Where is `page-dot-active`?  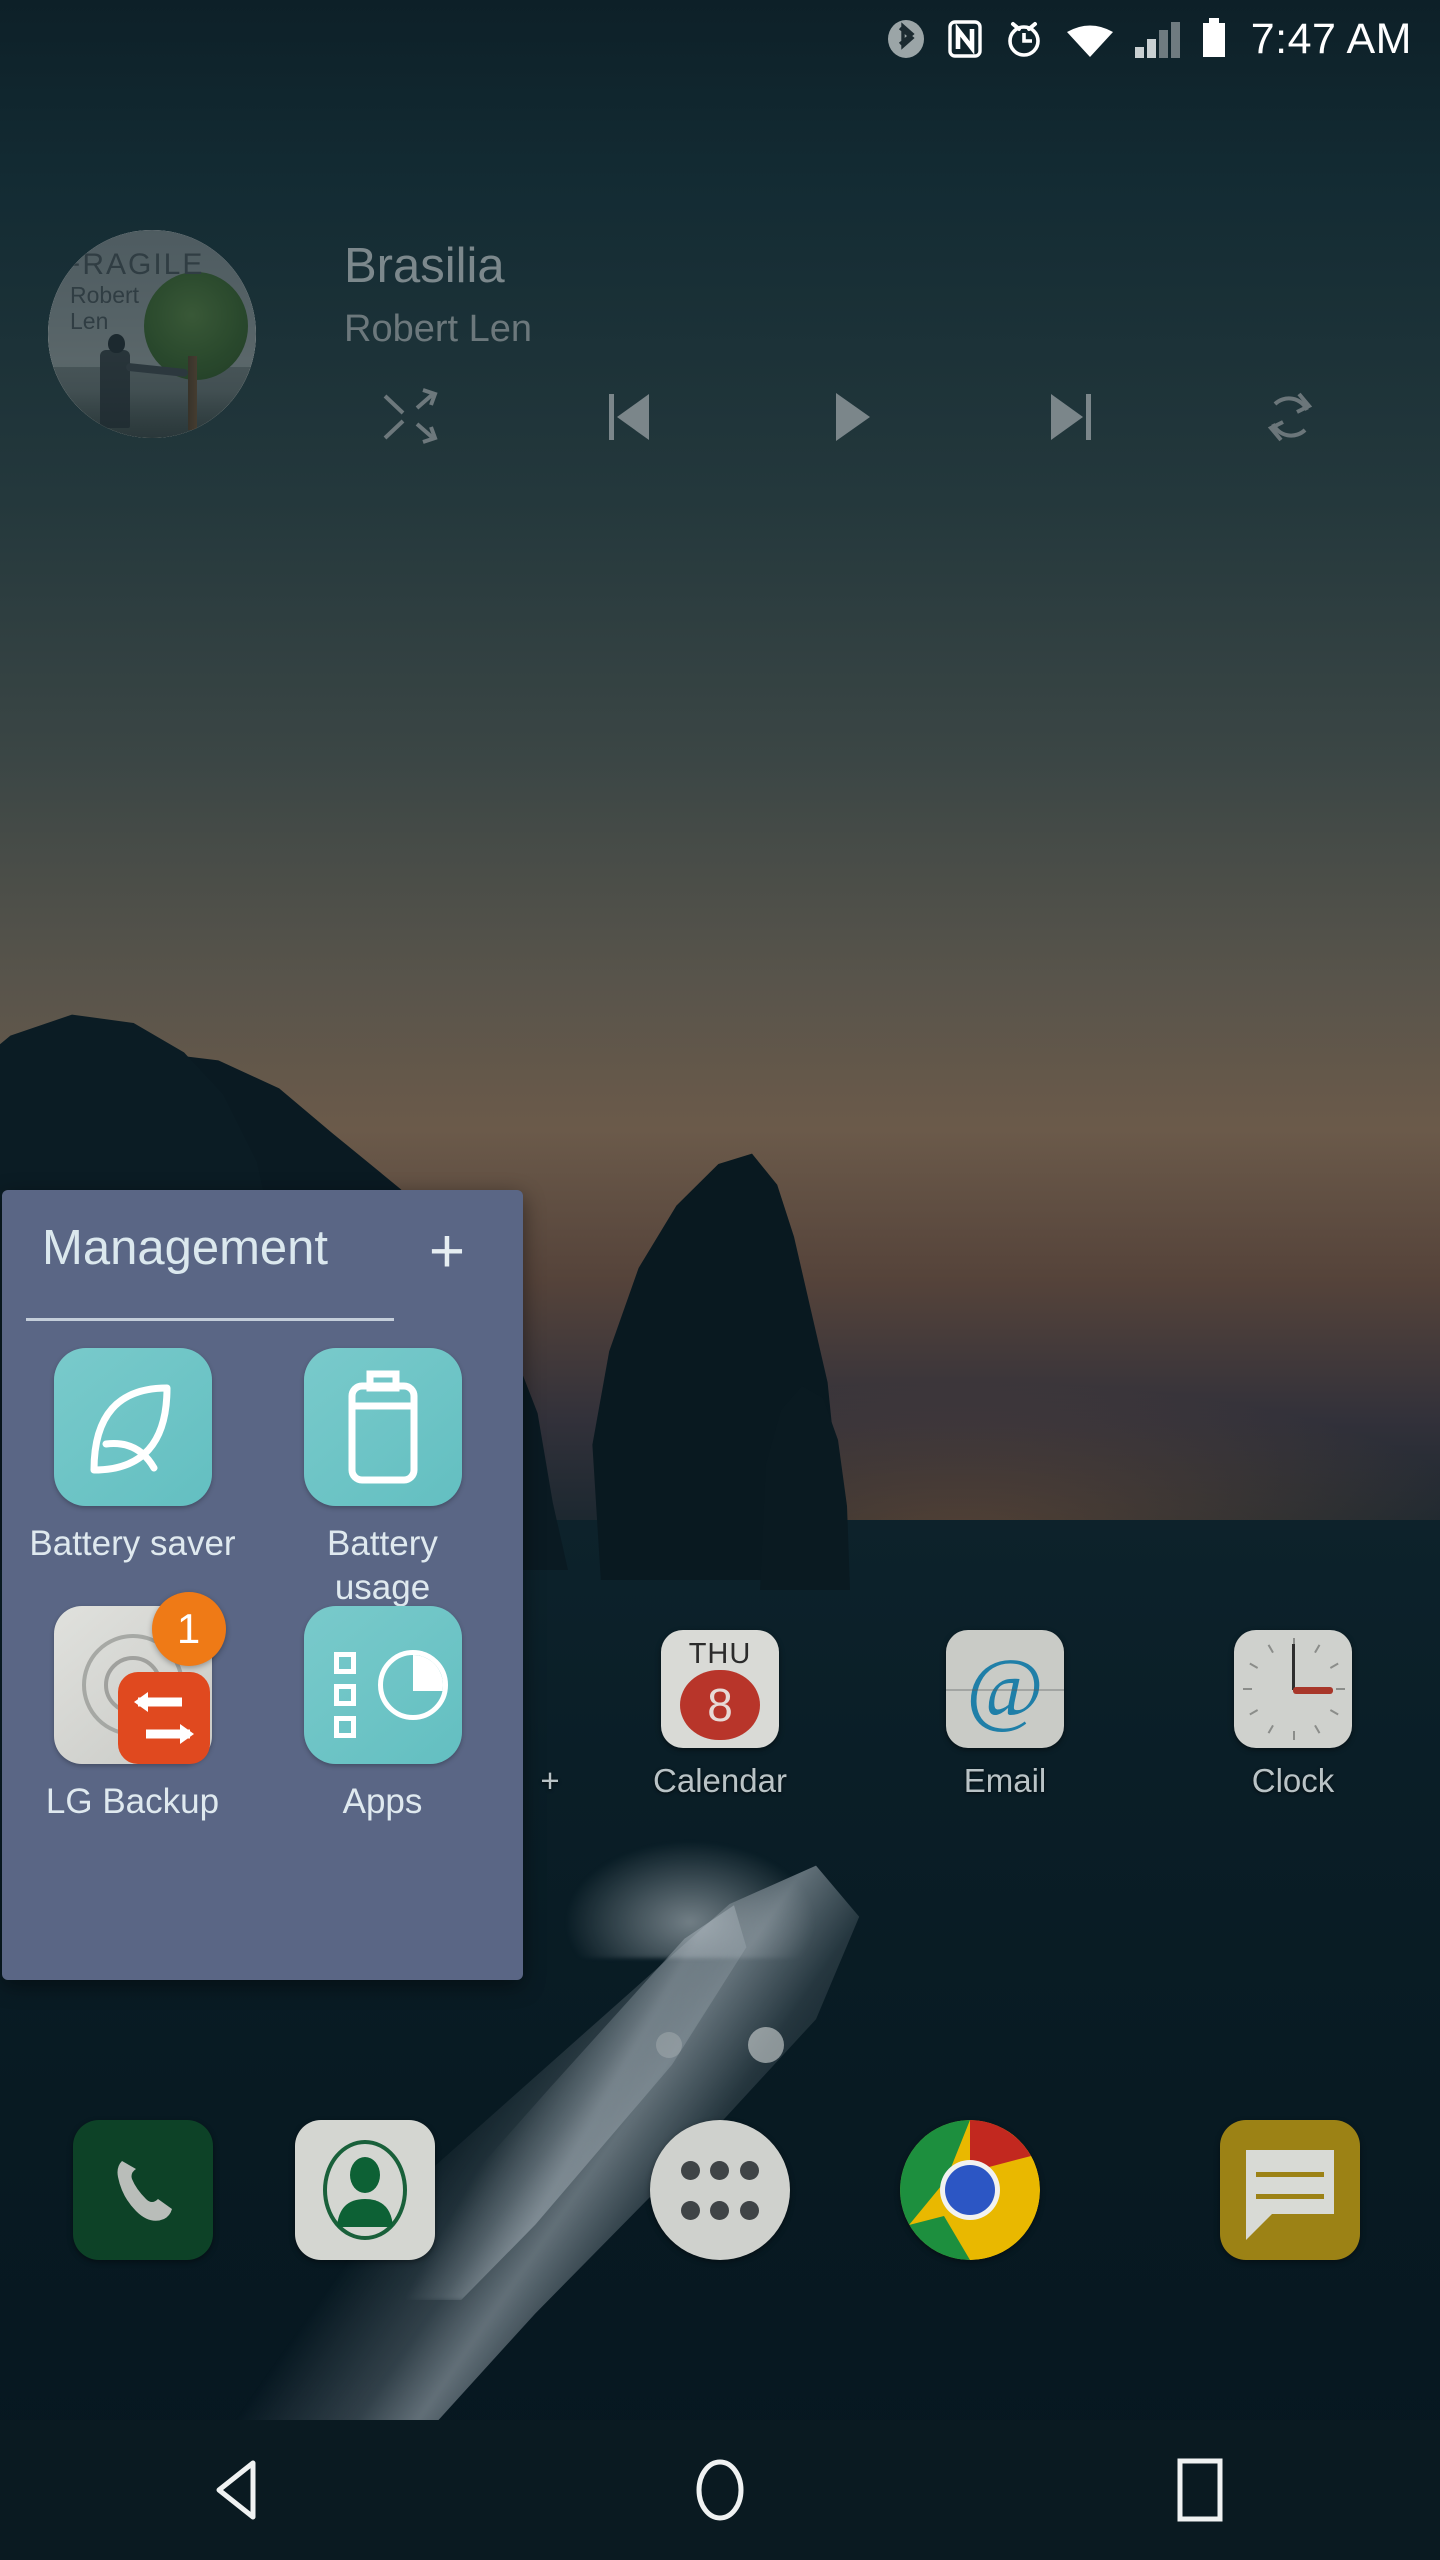 page-dot-active is located at coordinates (766, 2045).